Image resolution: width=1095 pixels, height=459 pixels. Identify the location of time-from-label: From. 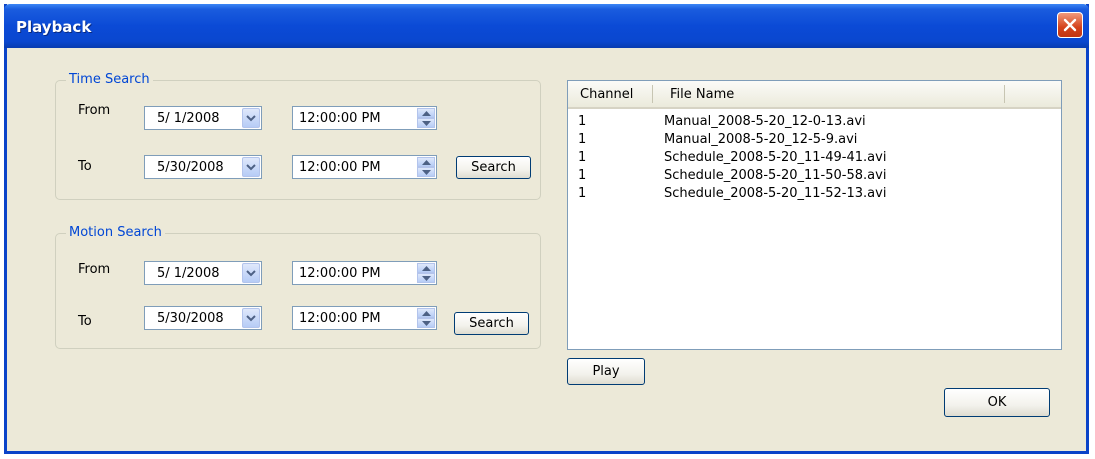
(94, 110).